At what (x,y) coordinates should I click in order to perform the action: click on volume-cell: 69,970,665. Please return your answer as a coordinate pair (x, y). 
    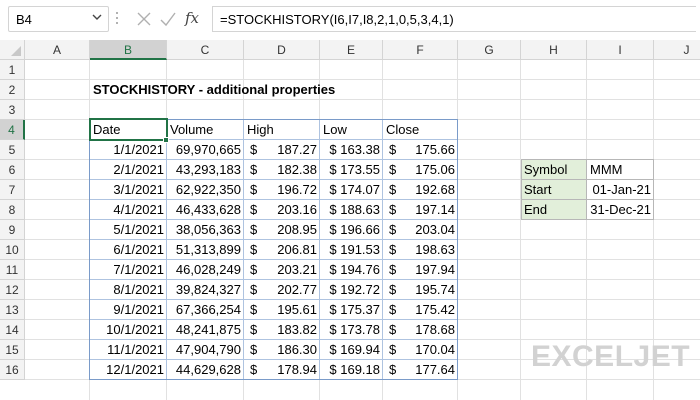
    Looking at the image, I should click on (205, 150).